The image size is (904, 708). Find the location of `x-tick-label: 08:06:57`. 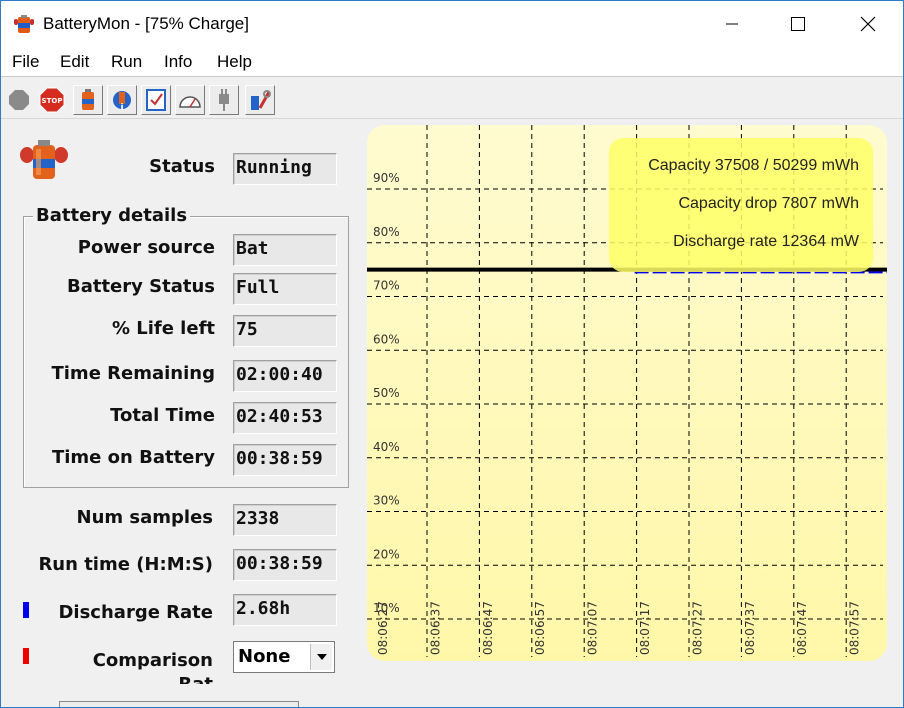

x-tick-label: 08:06:57 is located at coordinates (540, 628).